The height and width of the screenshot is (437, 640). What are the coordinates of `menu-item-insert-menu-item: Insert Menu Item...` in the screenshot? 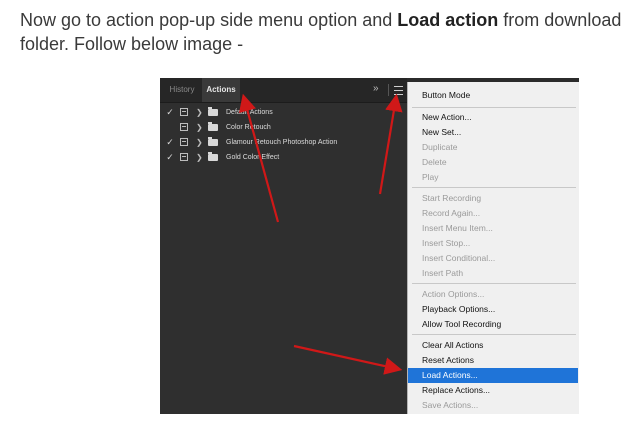 It's located at (493, 228).